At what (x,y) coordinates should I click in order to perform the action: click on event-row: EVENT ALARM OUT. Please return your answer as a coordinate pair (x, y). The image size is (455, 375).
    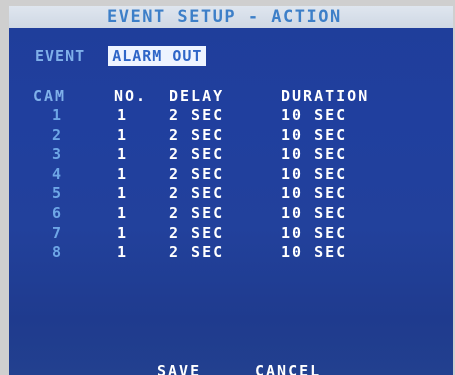
    Looking at the image, I should click on (121, 56).